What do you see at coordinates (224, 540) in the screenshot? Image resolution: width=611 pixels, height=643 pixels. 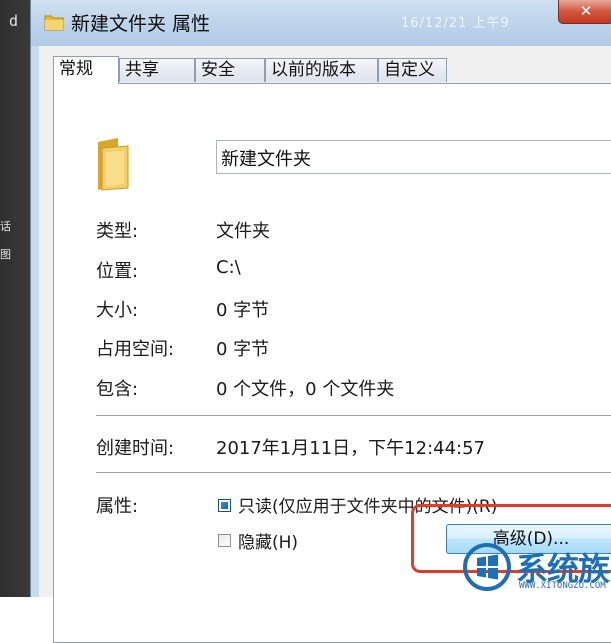 I see `hidden-checkbox` at bounding box center [224, 540].